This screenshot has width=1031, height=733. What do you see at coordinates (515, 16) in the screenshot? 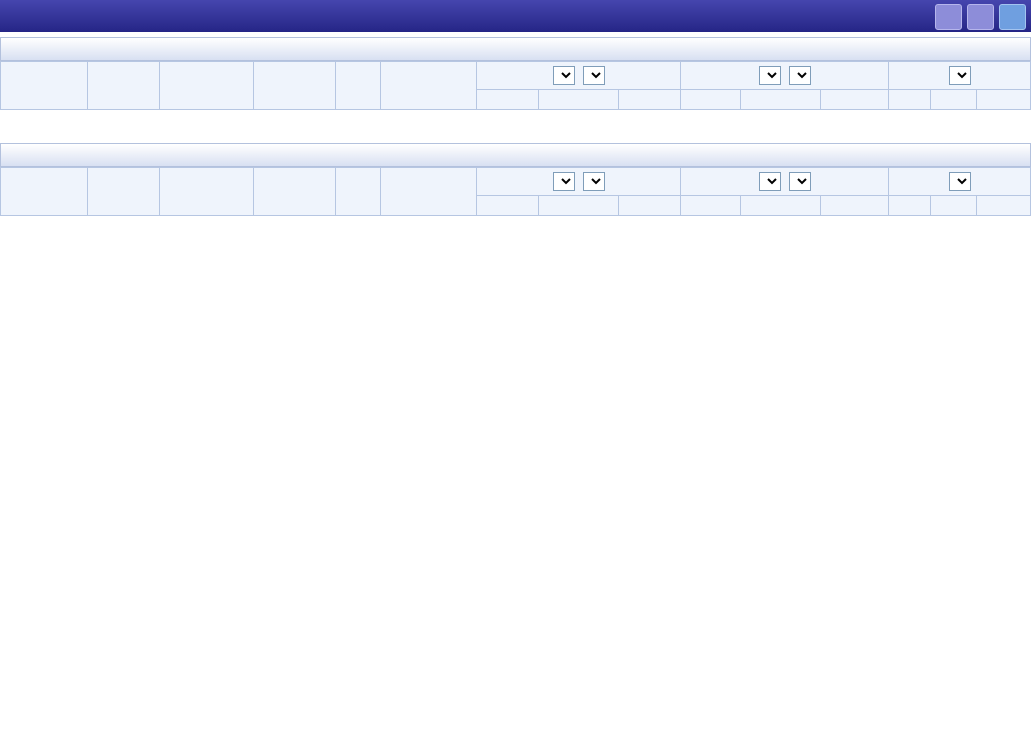
I see `titlebar` at bounding box center [515, 16].